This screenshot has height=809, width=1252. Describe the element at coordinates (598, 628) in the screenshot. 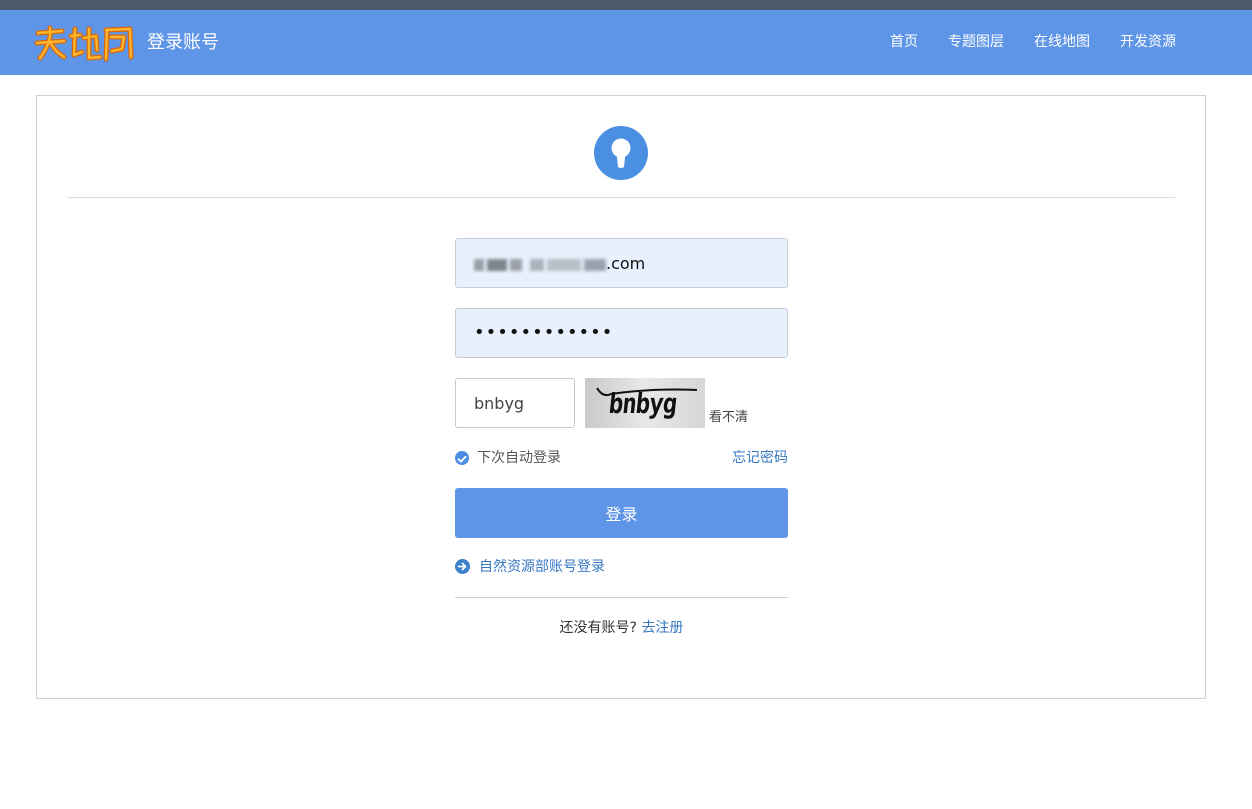

I see `signup-question: 还没有账号?` at that location.